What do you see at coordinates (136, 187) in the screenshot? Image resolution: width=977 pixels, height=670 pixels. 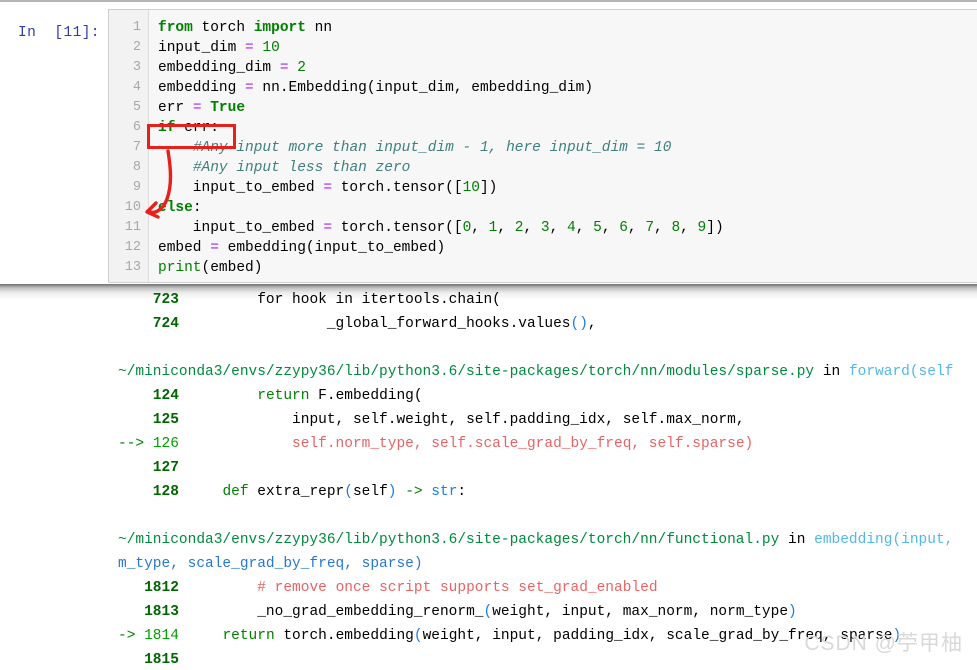 I see `line-number: 9` at bounding box center [136, 187].